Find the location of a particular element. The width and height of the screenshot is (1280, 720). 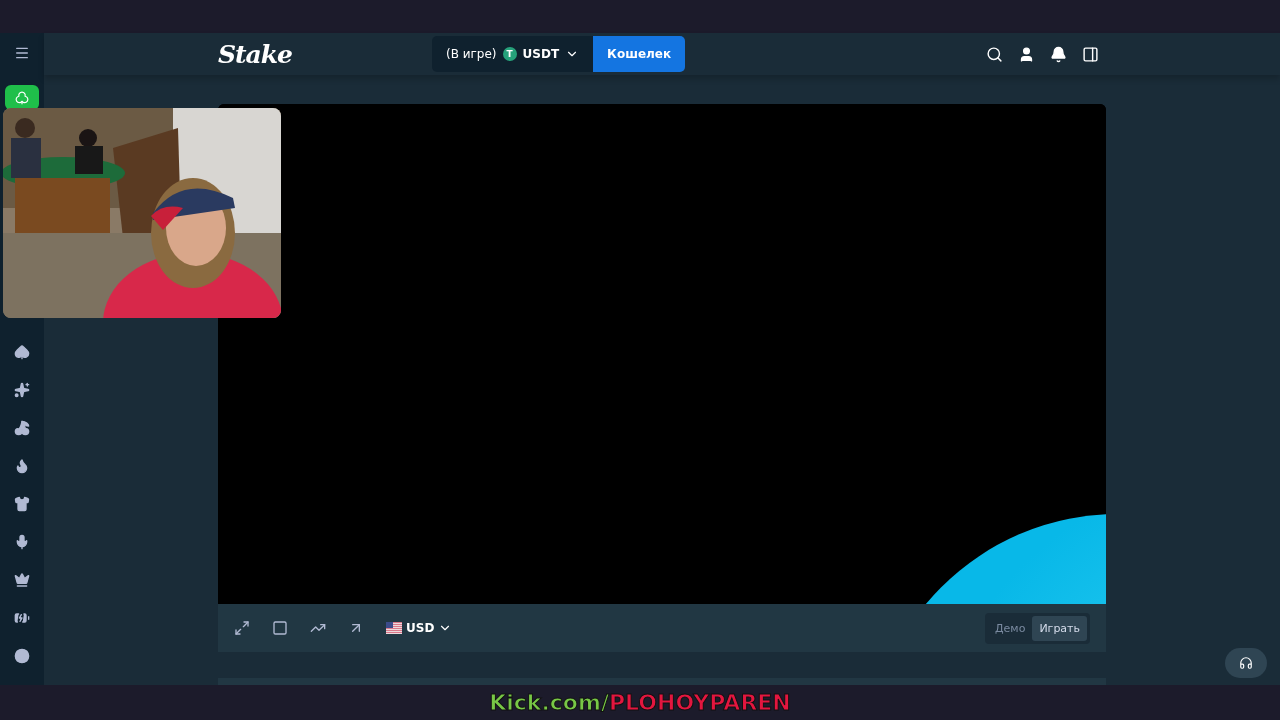

balance-selector: (В игре) T USDT is located at coordinates (513, 54).